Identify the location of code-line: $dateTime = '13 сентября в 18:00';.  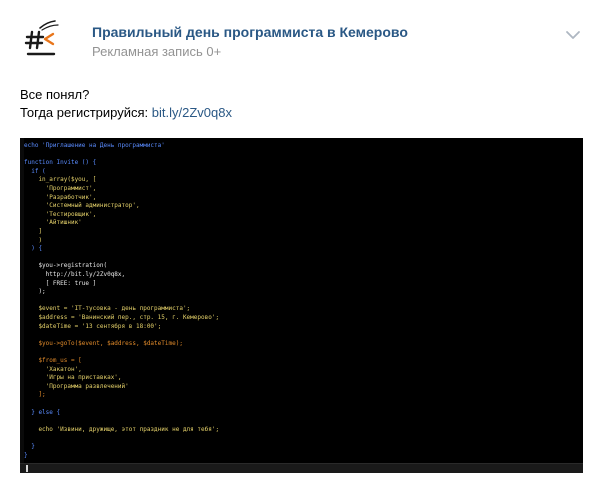
(93, 326).